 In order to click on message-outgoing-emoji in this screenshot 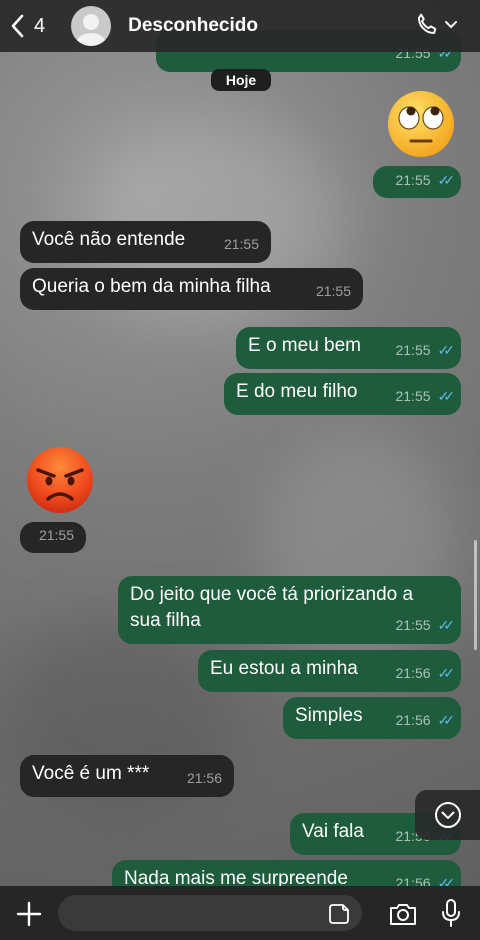, I will do `click(421, 124)`.